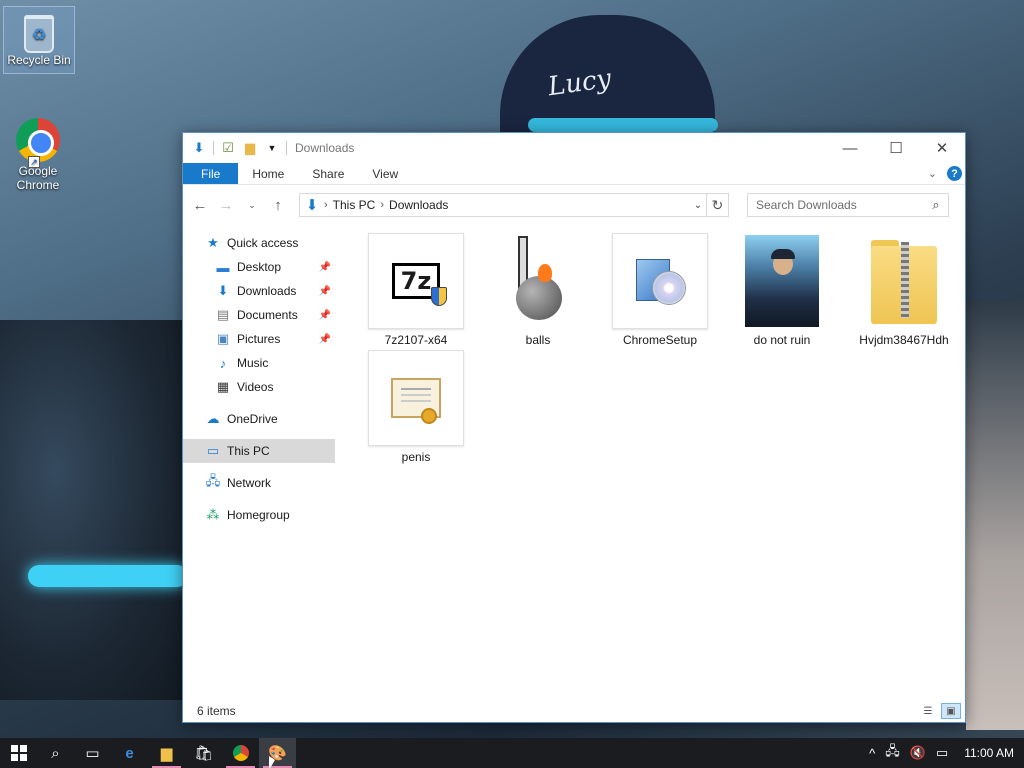 Image resolution: width=1024 pixels, height=768 pixels. I want to click on refresh-icon: ↻, so click(717, 205).